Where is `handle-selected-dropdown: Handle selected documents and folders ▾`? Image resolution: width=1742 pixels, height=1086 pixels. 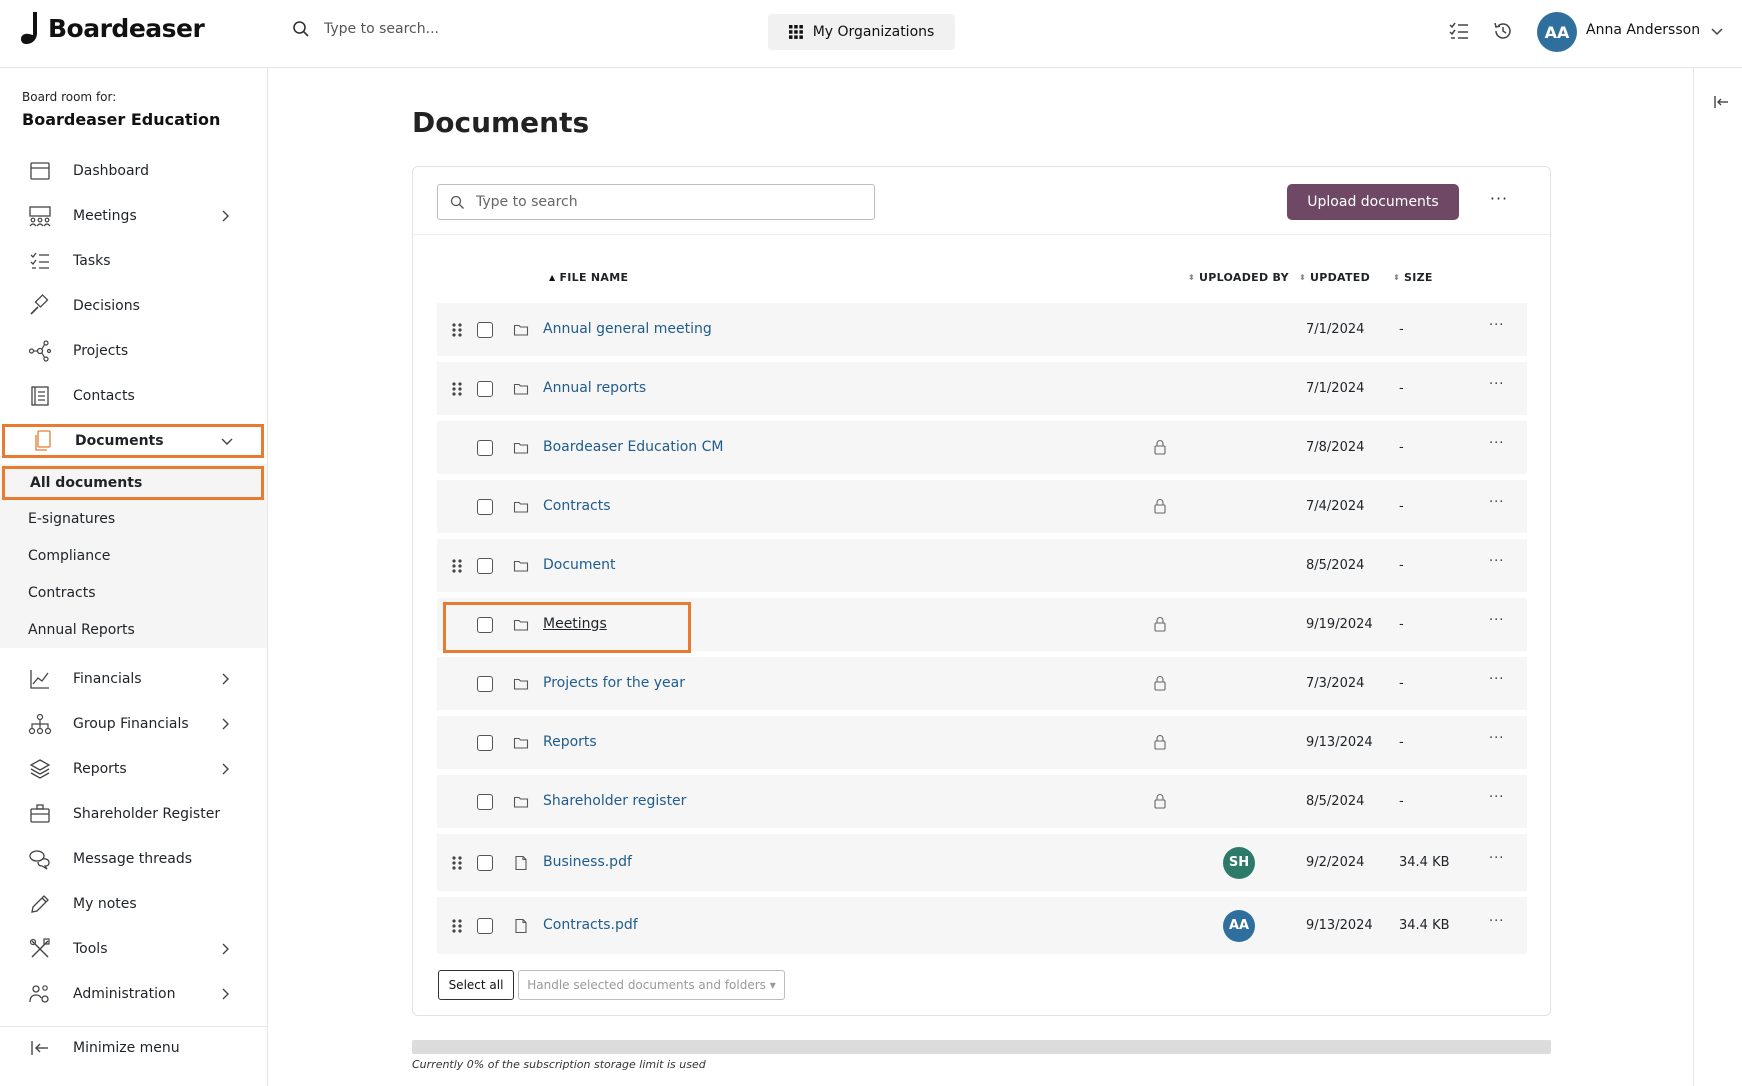
handle-selected-dropdown: Handle selected documents and folders ▾ is located at coordinates (651, 985).